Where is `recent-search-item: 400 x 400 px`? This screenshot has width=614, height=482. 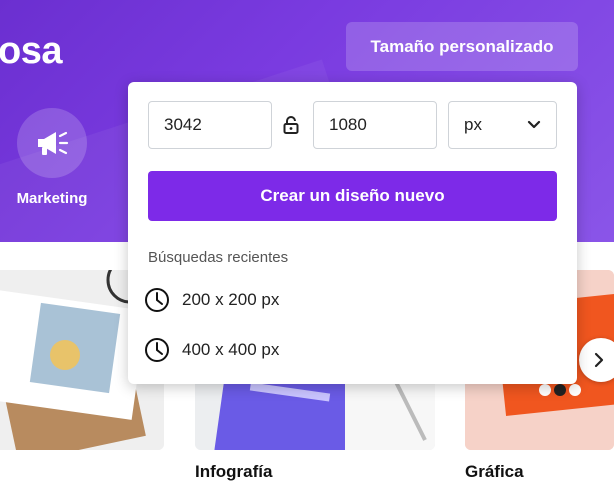 recent-search-item: 400 x 400 px is located at coordinates (211, 350).